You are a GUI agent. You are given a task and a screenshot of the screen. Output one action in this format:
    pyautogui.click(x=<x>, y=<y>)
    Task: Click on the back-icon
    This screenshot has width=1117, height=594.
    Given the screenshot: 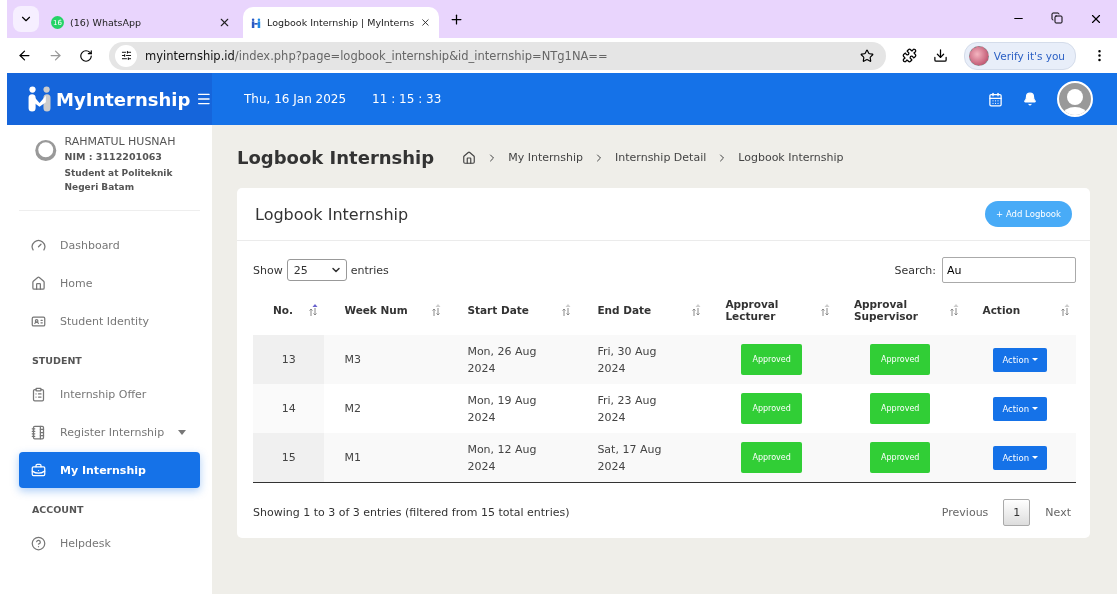 What is the action you would take?
    pyautogui.click(x=24, y=55)
    